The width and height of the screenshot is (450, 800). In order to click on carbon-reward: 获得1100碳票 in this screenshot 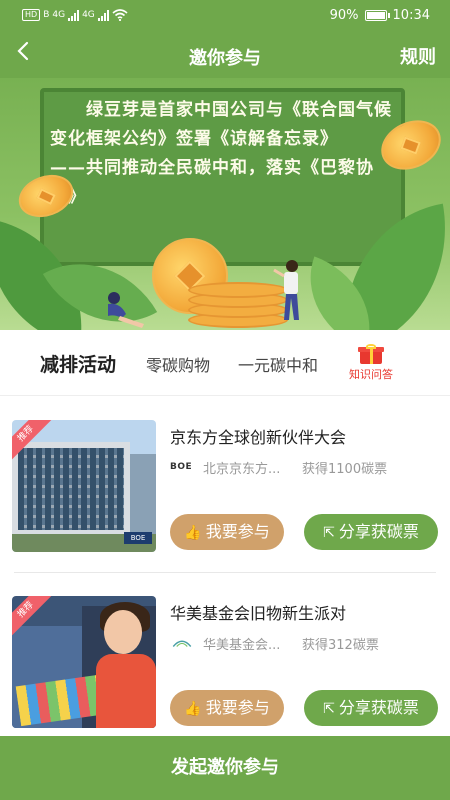, I will do `click(345, 469)`.